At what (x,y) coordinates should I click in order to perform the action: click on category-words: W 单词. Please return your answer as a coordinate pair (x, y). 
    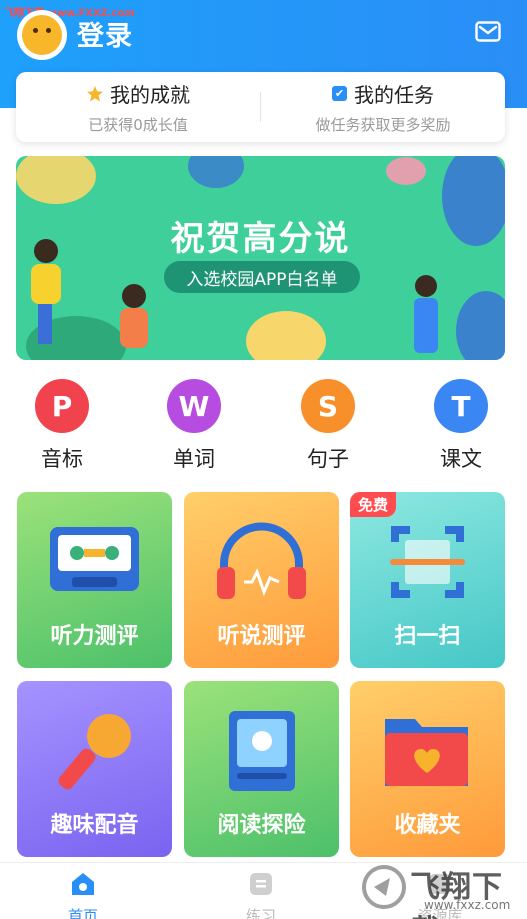
    Looking at the image, I should click on (194, 426).